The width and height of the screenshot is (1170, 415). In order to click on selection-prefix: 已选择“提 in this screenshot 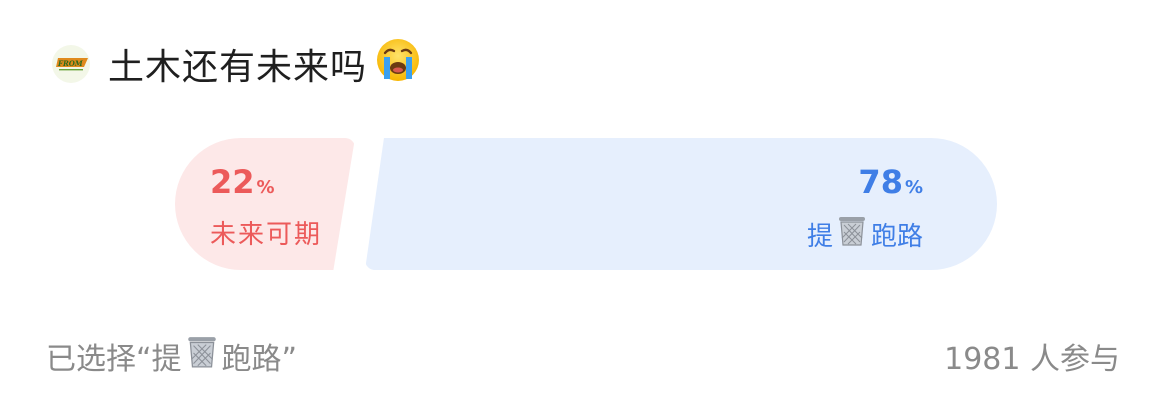, I will do `click(114, 359)`.